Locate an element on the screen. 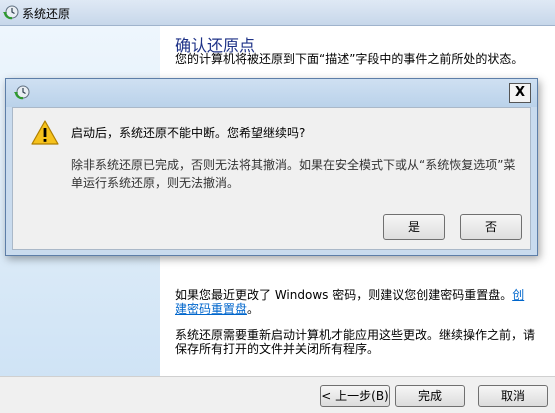 The width and height of the screenshot is (555, 413). window-title: 系统还原 is located at coordinates (46, 14).